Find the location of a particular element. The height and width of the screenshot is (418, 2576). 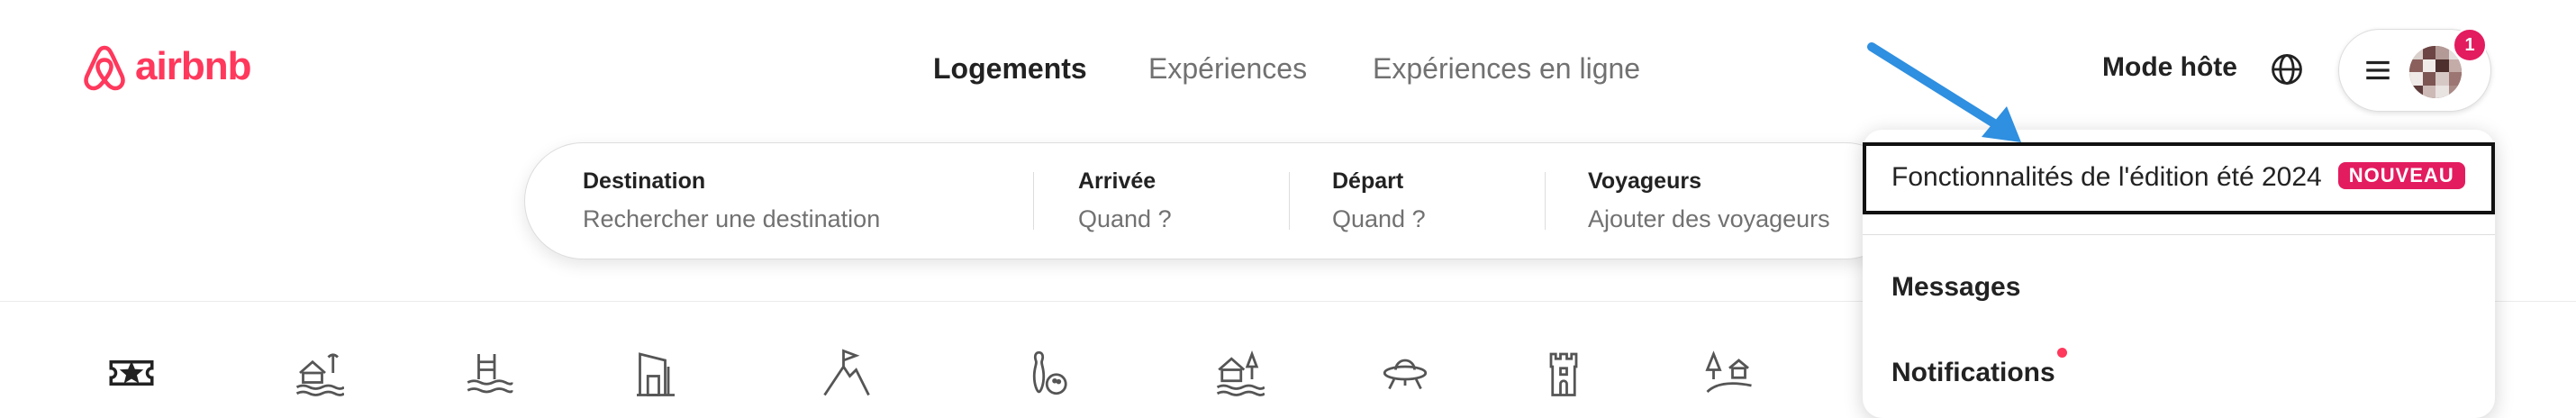

airbnb-belo-icon is located at coordinates (104, 68).